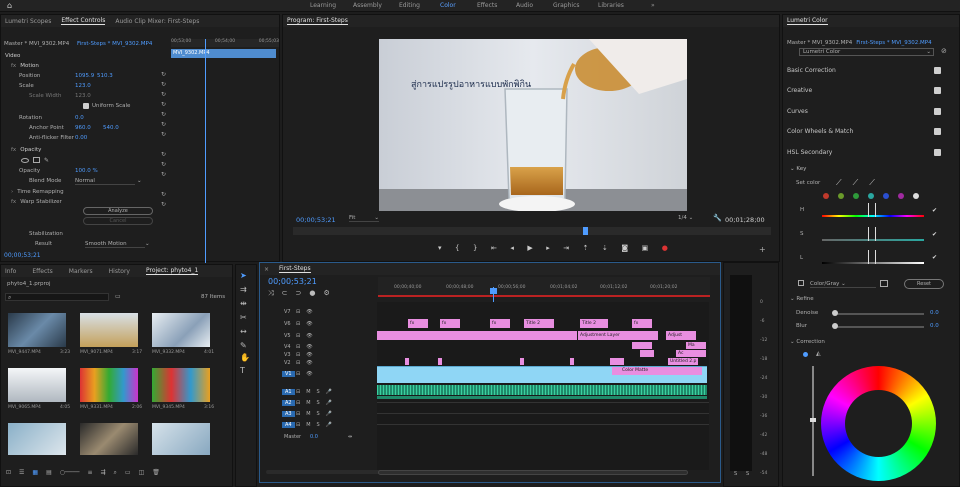  Describe the element at coordinates (115, 473) in the screenshot. I see `find-icon: ⌕` at that location.